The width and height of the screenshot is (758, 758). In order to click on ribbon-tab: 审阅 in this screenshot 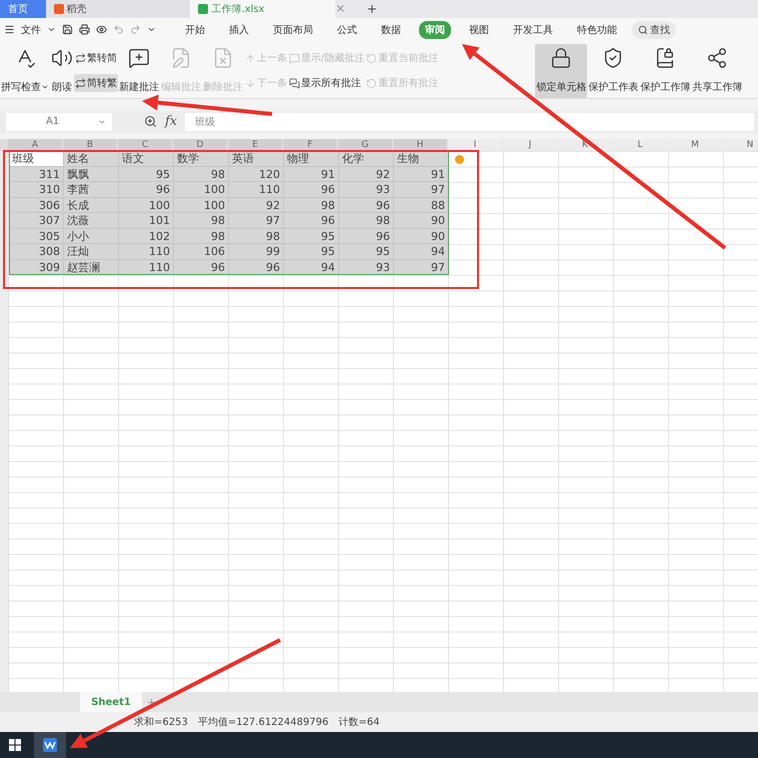, I will do `click(435, 29)`.